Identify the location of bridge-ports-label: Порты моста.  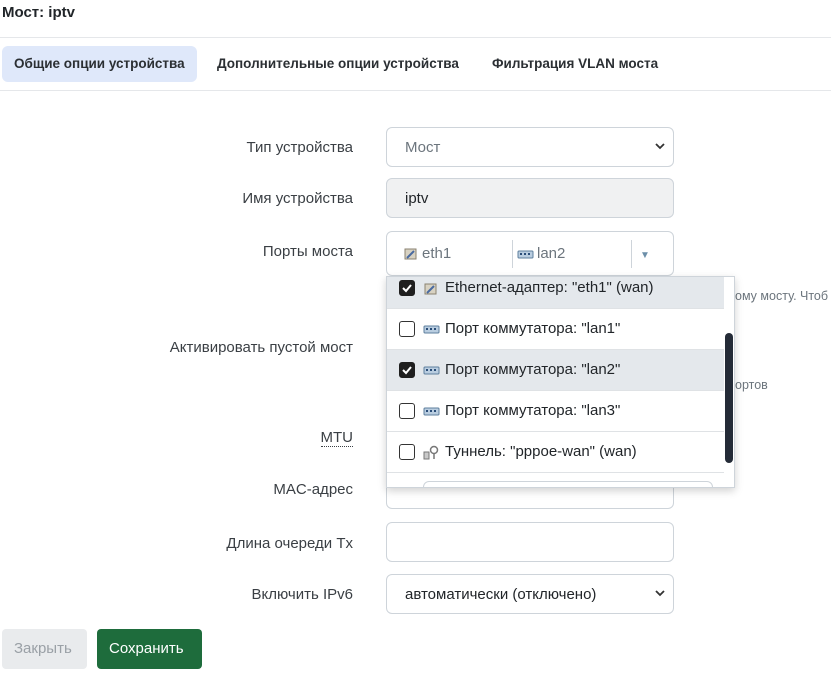
(307, 251).